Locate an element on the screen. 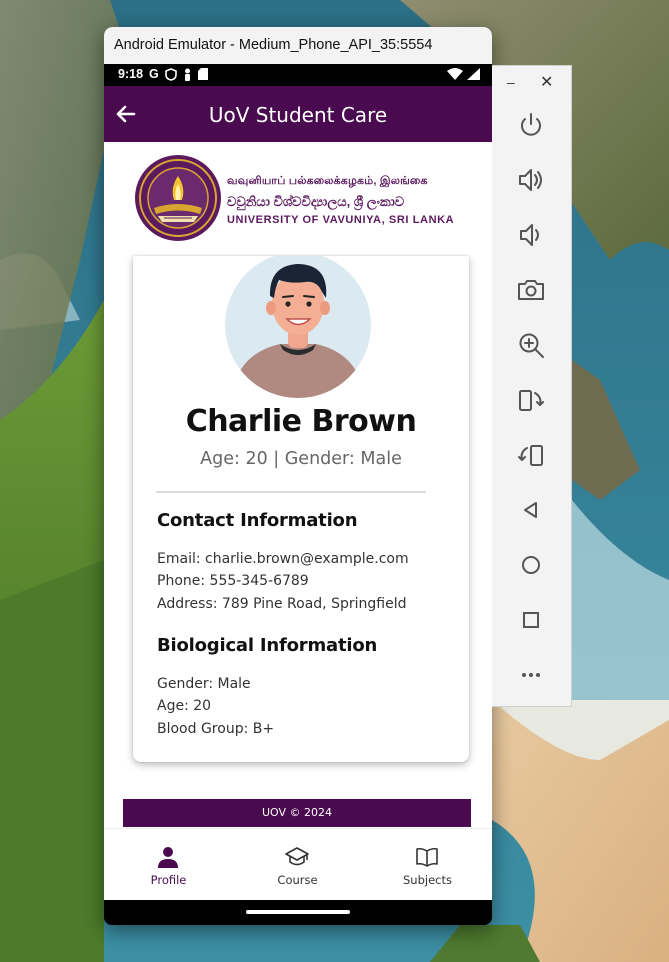  nav-item-course: Course is located at coordinates (297, 865).